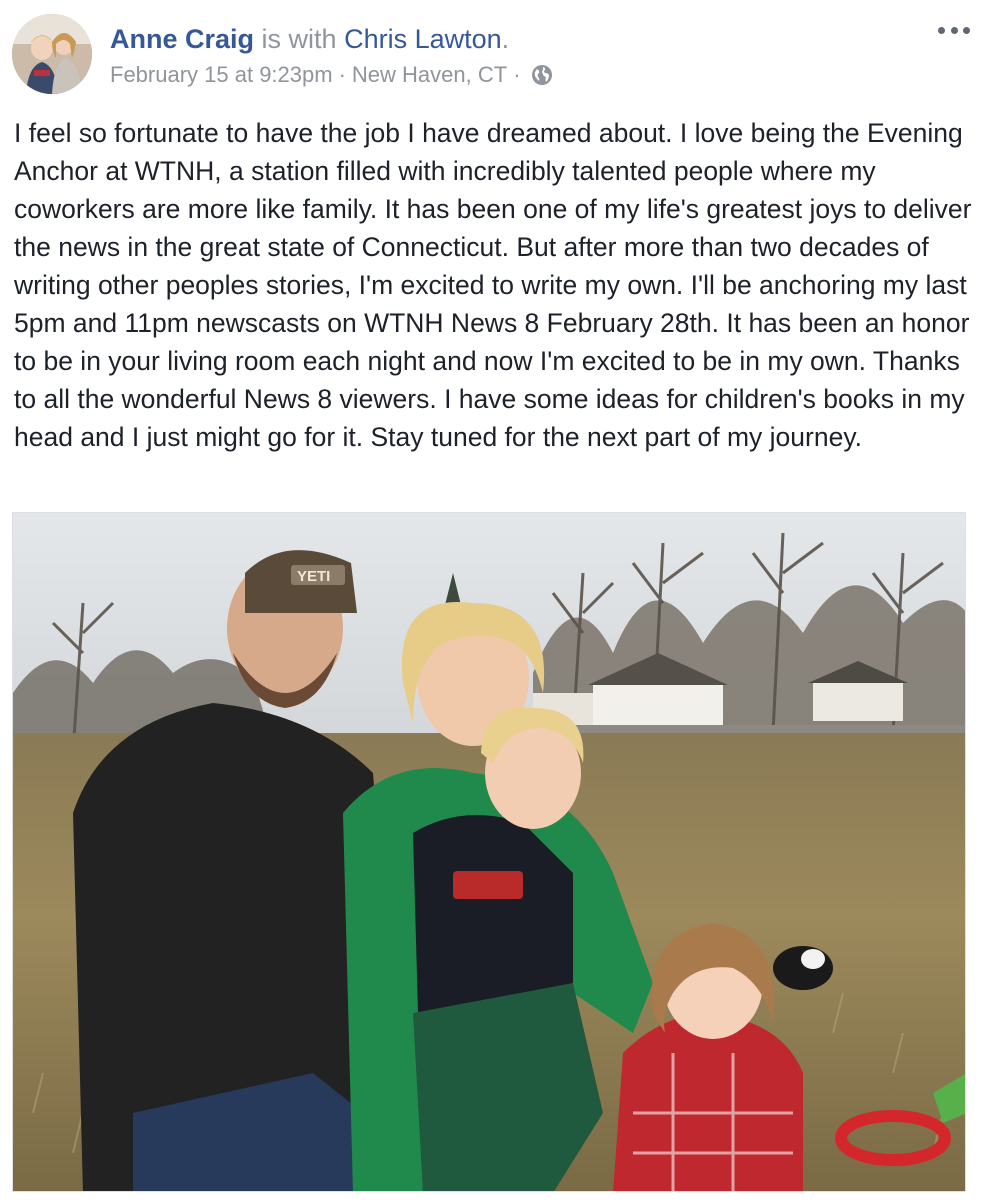  Describe the element at coordinates (313, 576) in the screenshot. I see `hat-logo: YETI` at that location.